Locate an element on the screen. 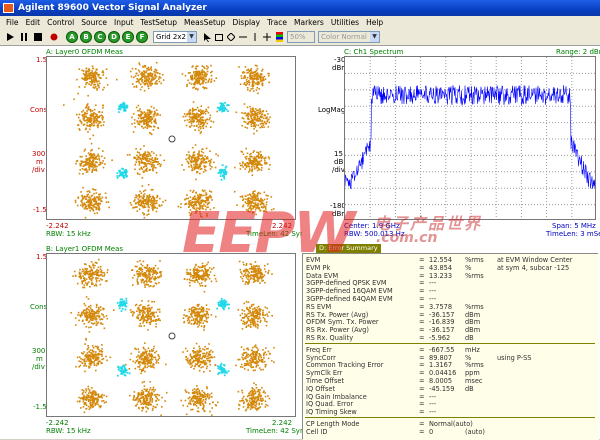  pause-icon is located at coordinates (24, 37).